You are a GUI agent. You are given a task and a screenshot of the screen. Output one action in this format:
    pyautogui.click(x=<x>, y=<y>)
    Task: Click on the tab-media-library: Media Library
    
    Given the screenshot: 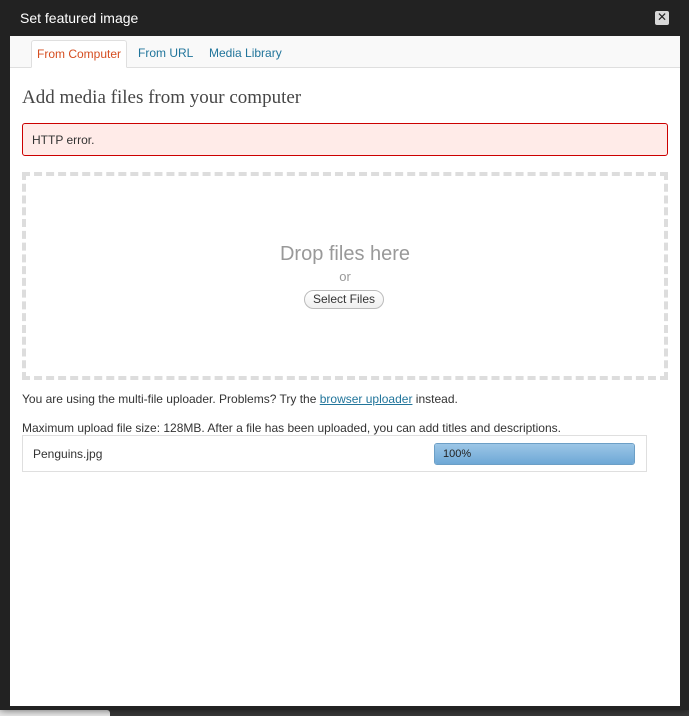 What is the action you would take?
    pyautogui.click(x=245, y=53)
    